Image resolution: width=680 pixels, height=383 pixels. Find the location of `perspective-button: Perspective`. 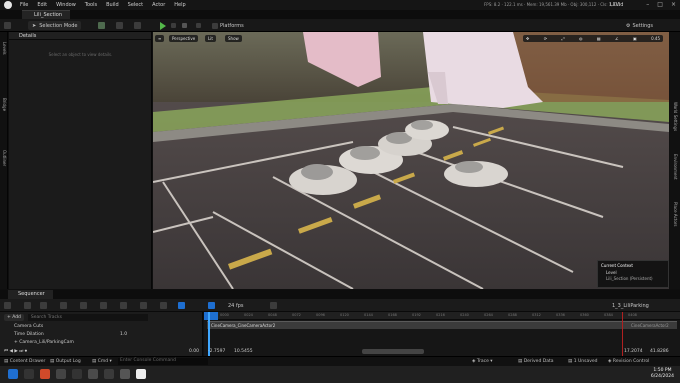

perspective-button: Perspective is located at coordinates (184, 38).